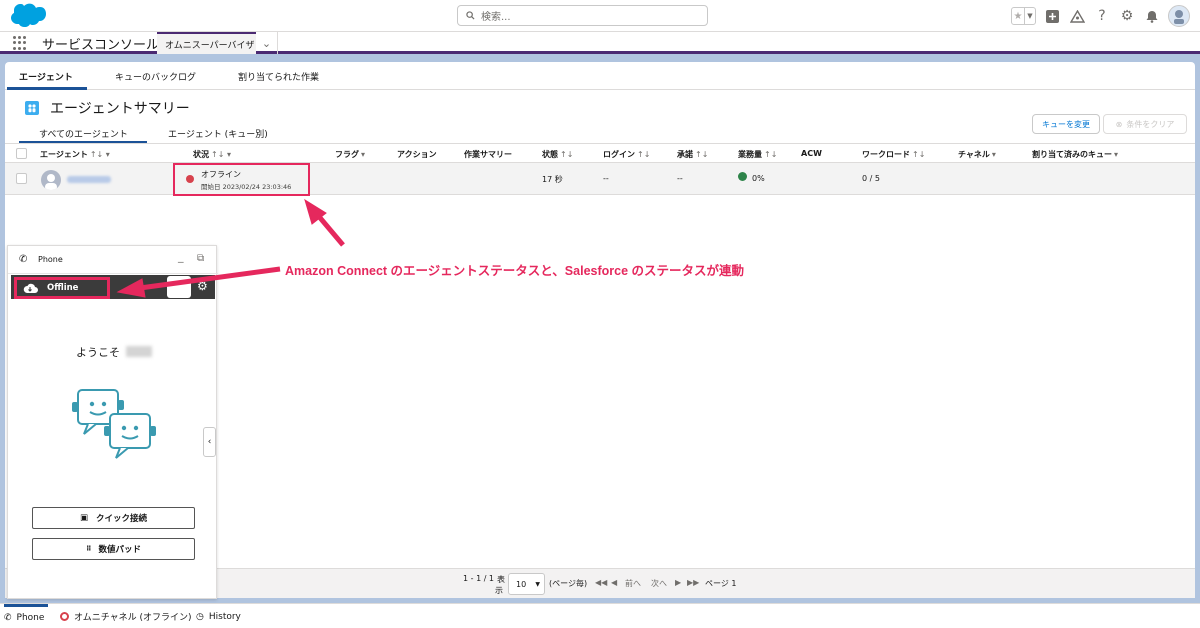  What do you see at coordinates (479, 578) in the screenshot?
I see `record-range: 1 - 1 / 1` at bounding box center [479, 578].